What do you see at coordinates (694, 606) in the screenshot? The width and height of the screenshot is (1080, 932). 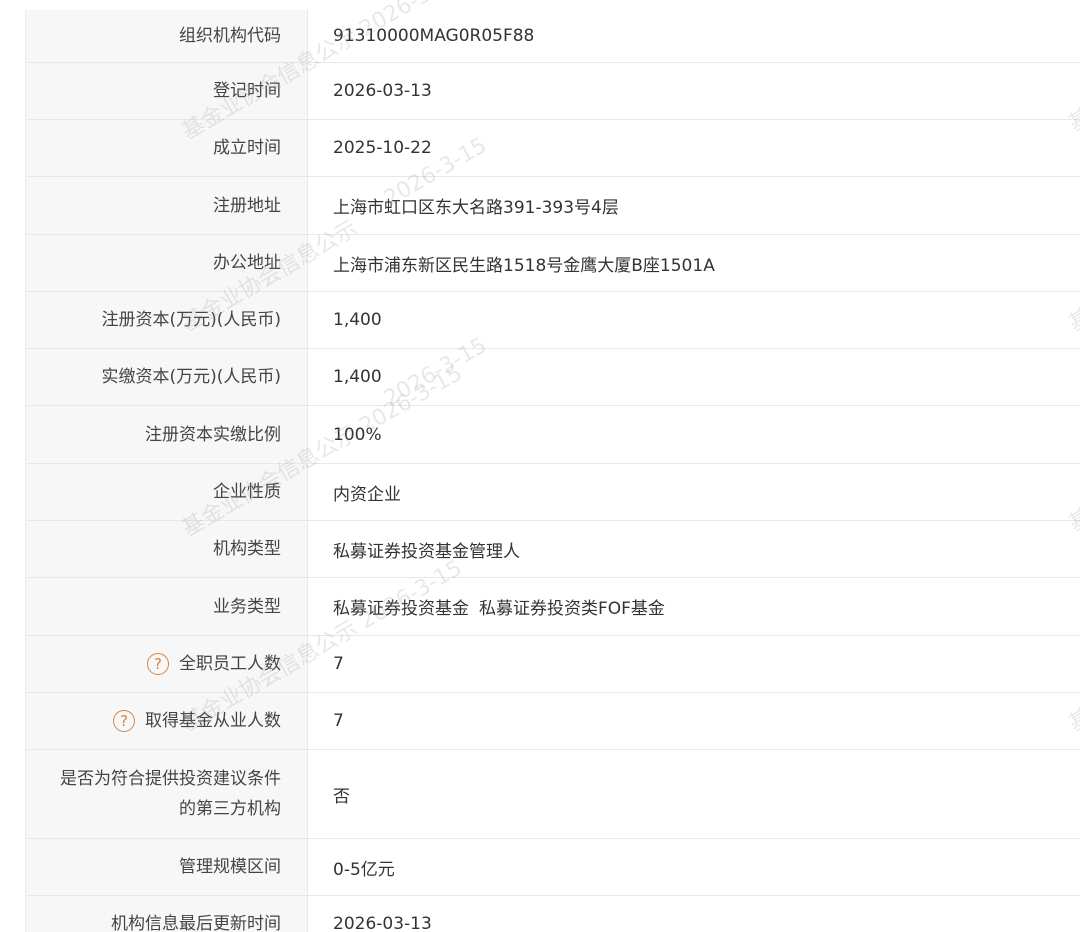 I see `value-business-type: 私募证券投资基金 私募证券投资类FOF基金` at bounding box center [694, 606].